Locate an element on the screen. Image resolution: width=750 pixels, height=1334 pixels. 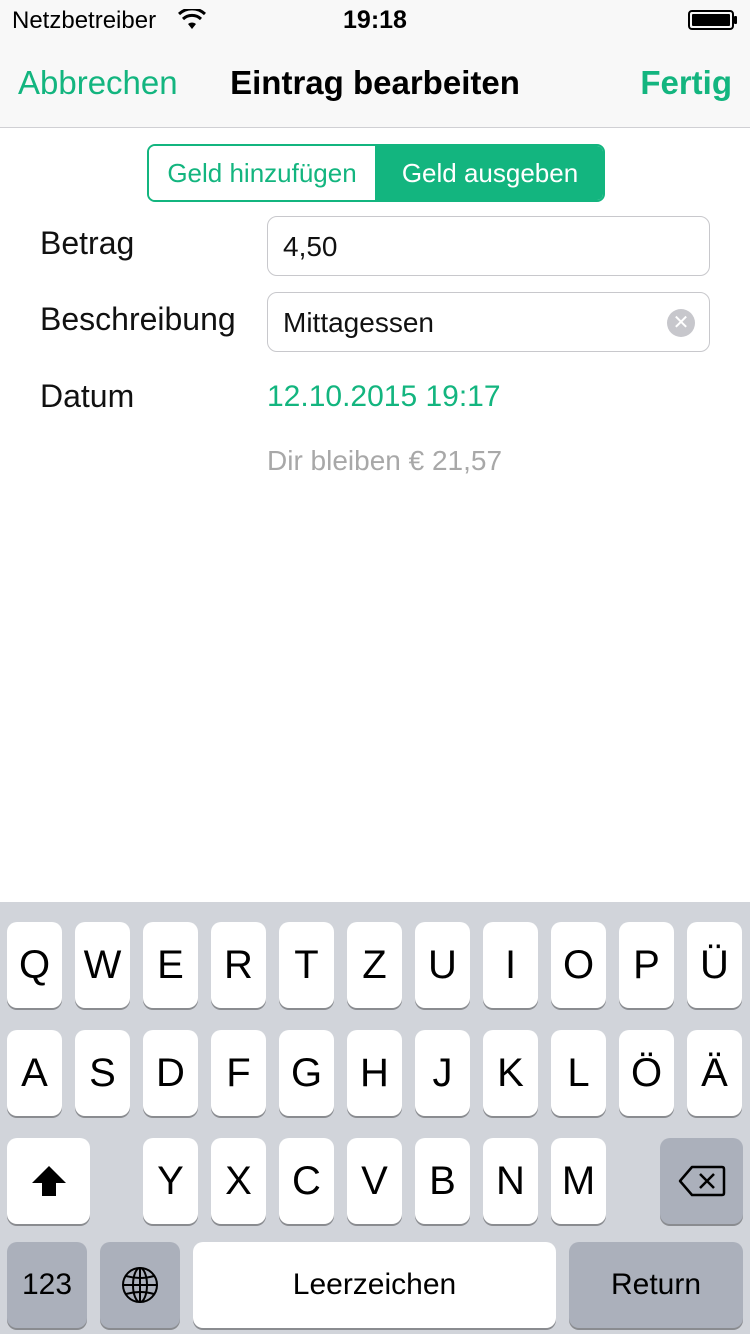
page-title: Eintrag bearbeiten is located at coordinates (375, 82).